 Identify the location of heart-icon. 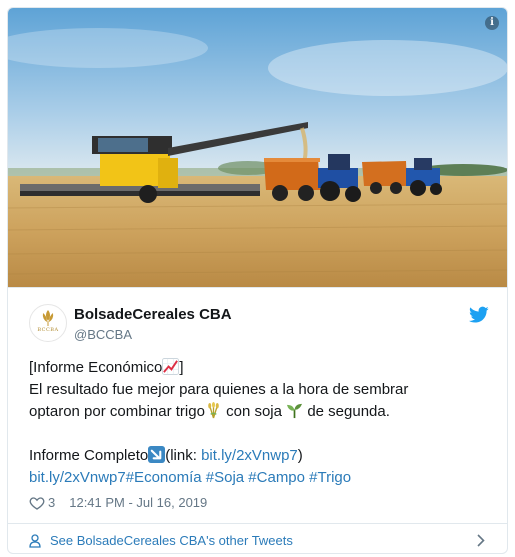
(37, 503).